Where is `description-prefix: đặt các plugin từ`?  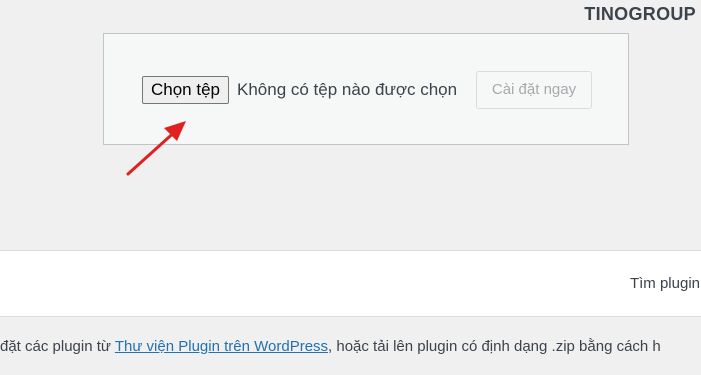
description-prefix: đặt các plugin từ is located at coordinates (57, 346).